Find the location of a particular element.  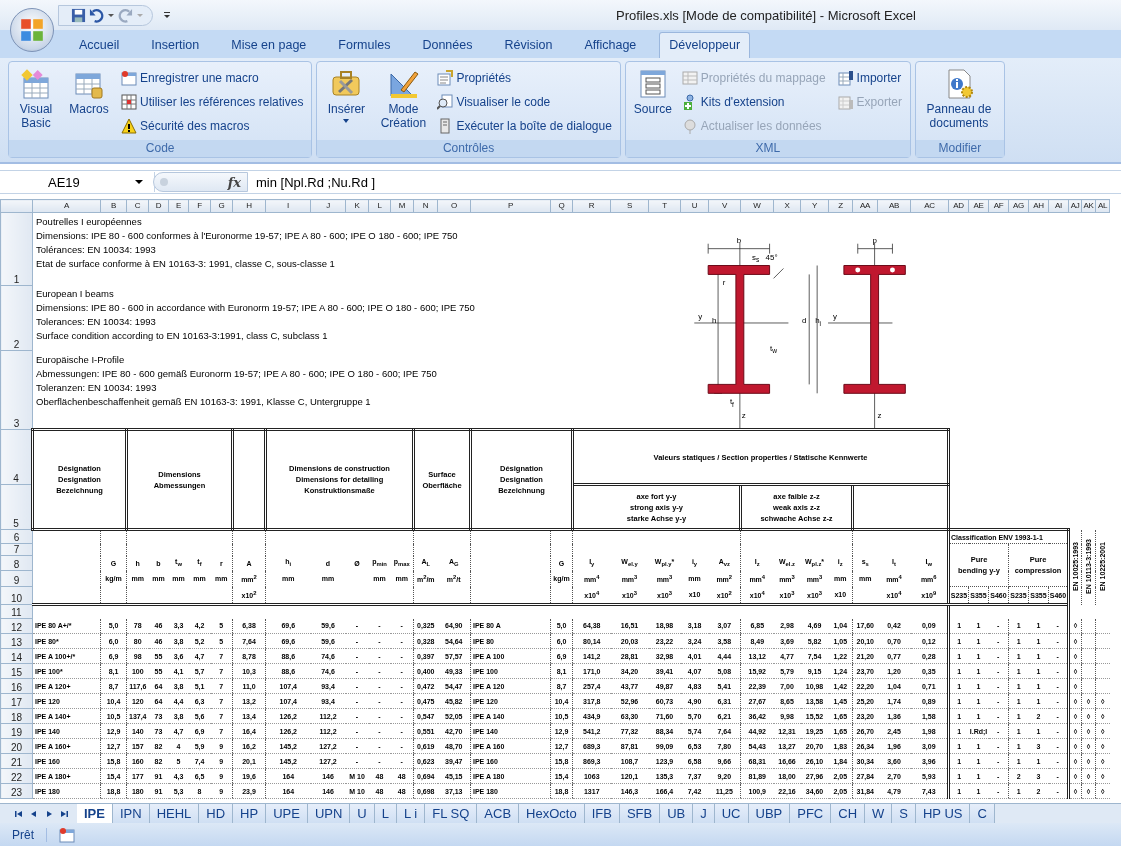

grid-icon is located at coordinates (129, 102).